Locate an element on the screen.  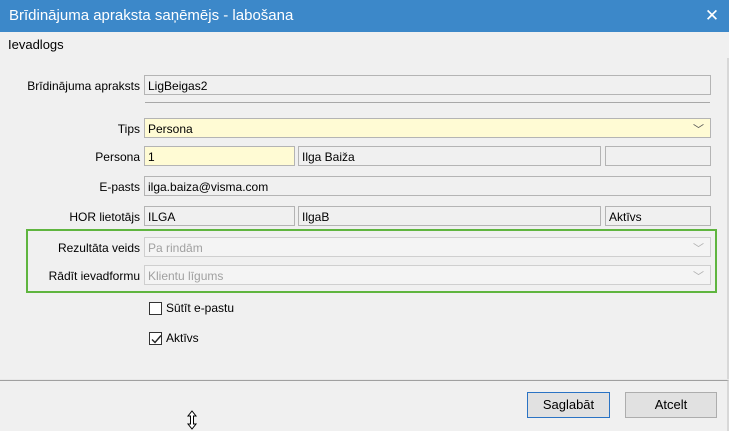
type-select: Persona ﹀ is located at coordinates (427, 128).